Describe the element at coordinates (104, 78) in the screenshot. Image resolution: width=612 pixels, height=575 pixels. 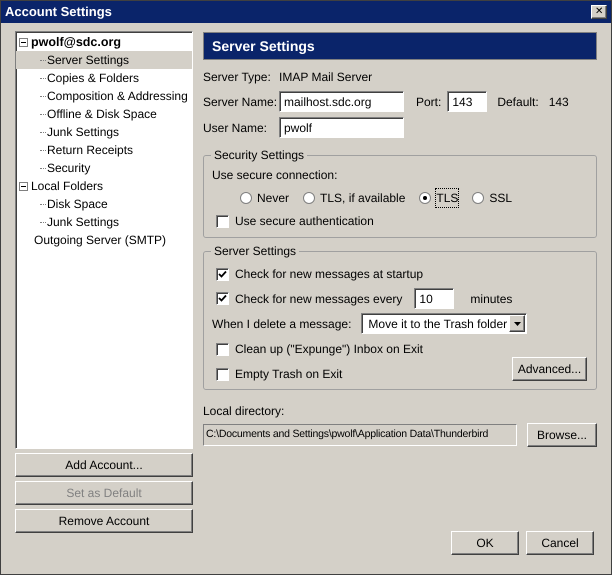
I see `tree-item: Copies & Folders` at that location.